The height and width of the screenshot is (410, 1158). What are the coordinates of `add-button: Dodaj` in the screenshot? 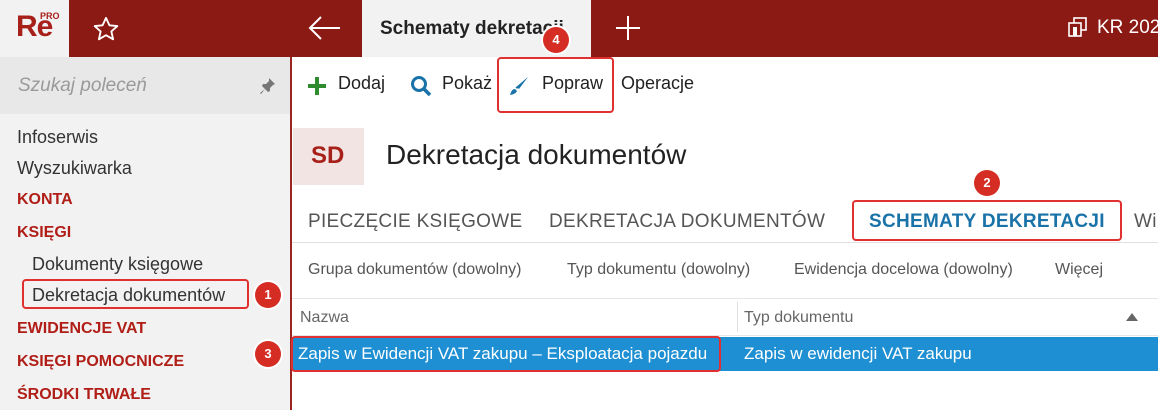 It's located at (361, 83).